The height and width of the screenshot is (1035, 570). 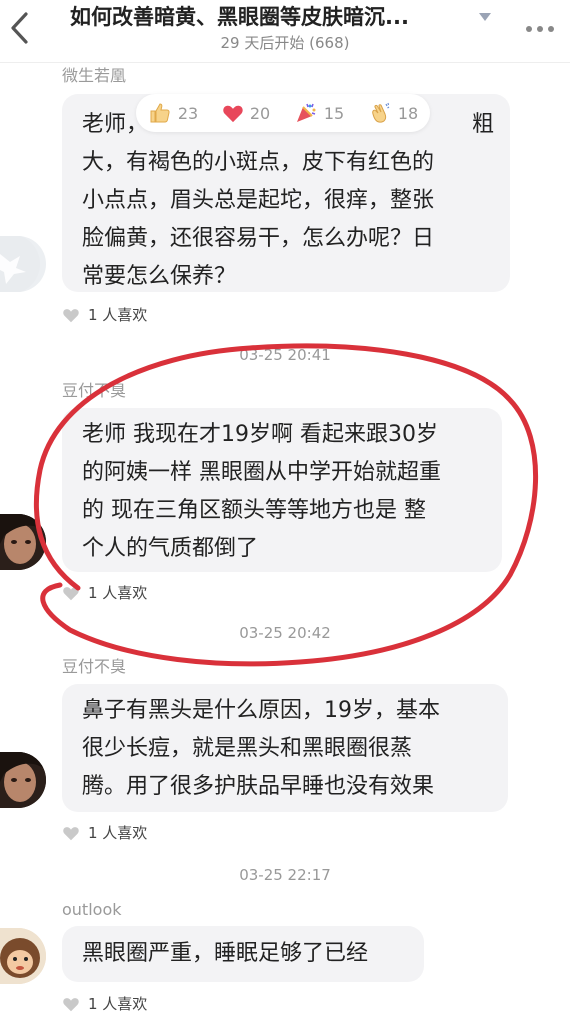 I want to click on message-text-line: 小点点，眉头总是起坨，很痒，整张, so click(x=258, y=200).